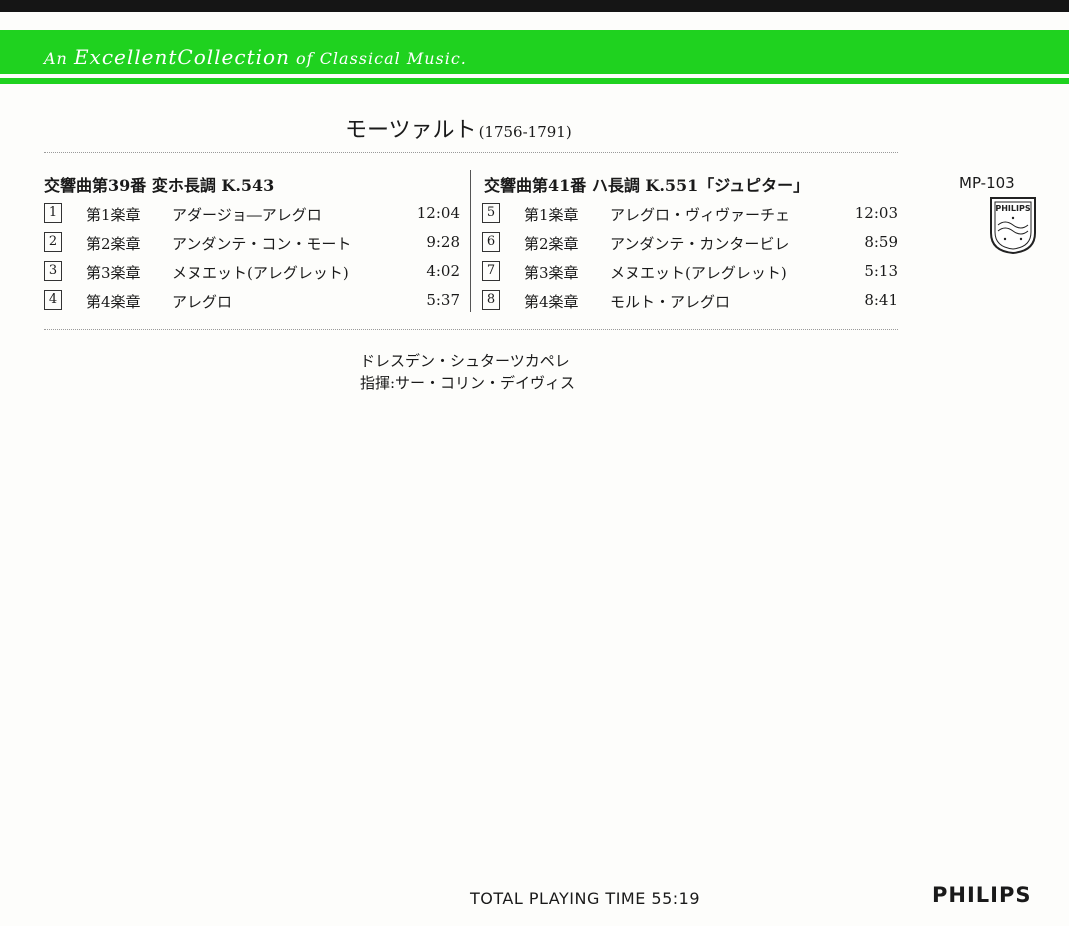 The width and height of the screenshot is (1069, 926). I want to click on performers: ドレスデン・シュターツカペレ 指揮:サー・コリン・デイヴィス, so click(467, 372).